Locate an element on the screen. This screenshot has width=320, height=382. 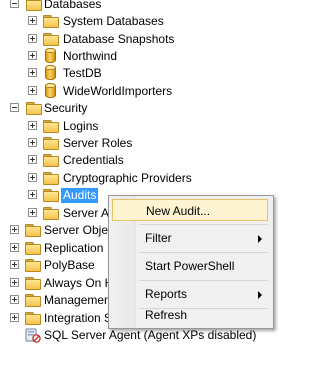
tree-node-wideworldimporters: WideWorldImporters is located at coordinates (159, 91).